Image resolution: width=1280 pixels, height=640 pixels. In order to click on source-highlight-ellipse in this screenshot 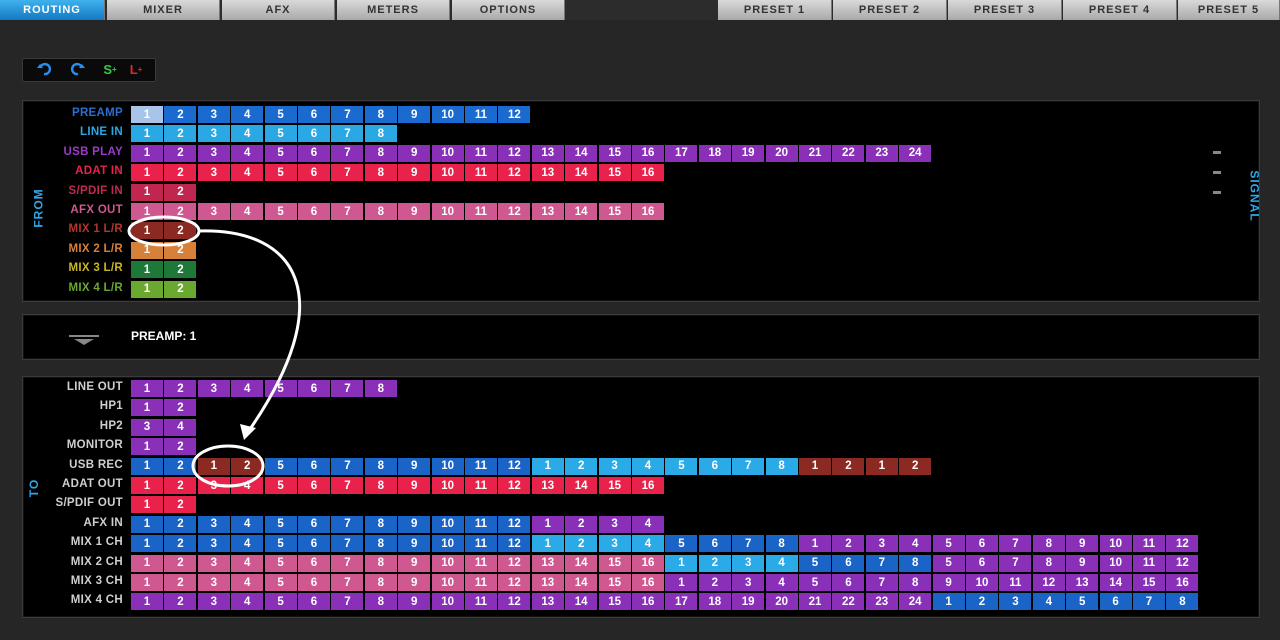, I will do `click(164, 231)`.